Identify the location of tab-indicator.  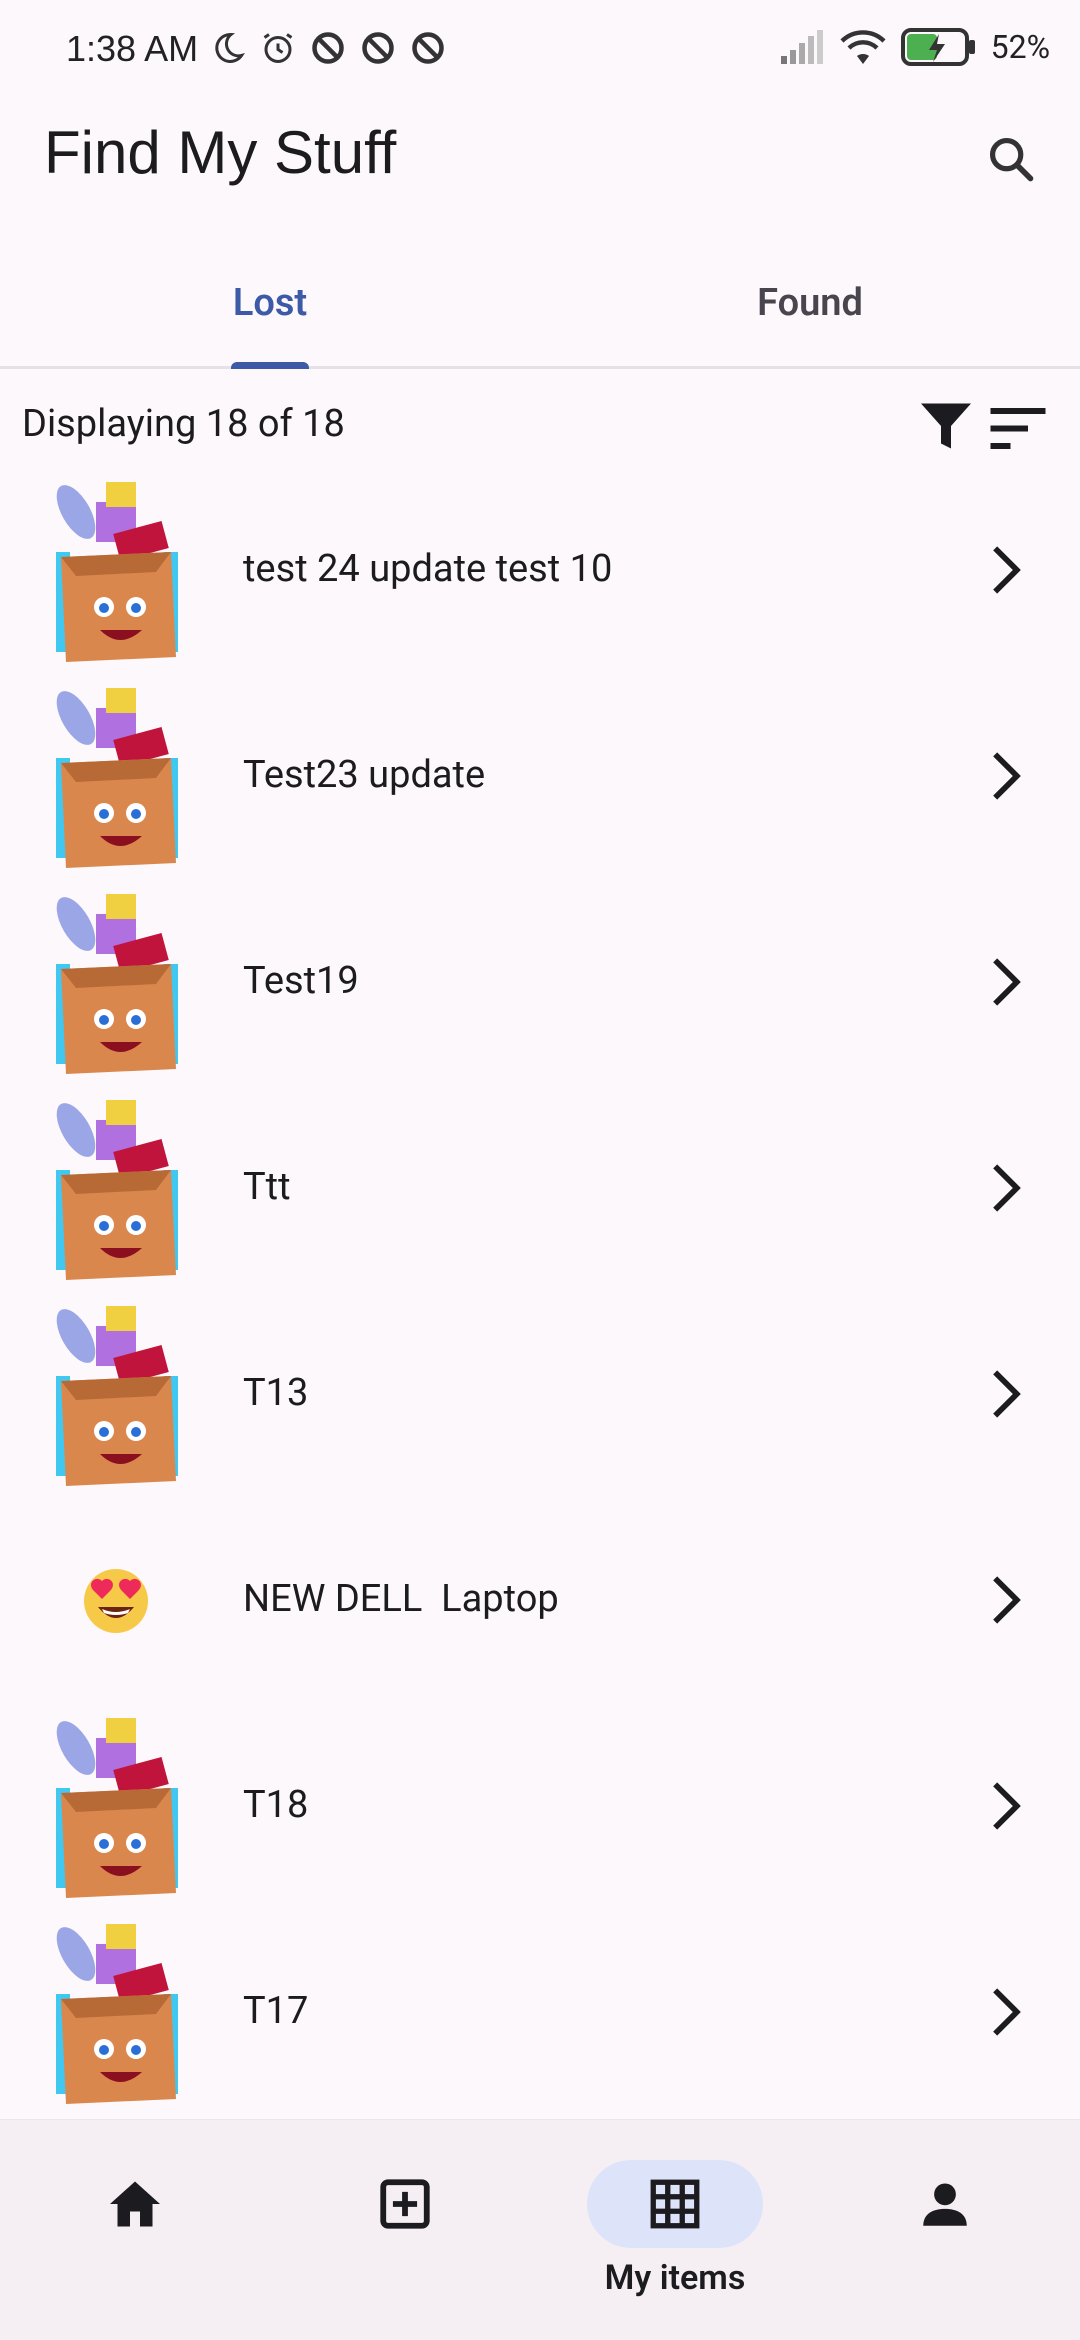
(270, 365).